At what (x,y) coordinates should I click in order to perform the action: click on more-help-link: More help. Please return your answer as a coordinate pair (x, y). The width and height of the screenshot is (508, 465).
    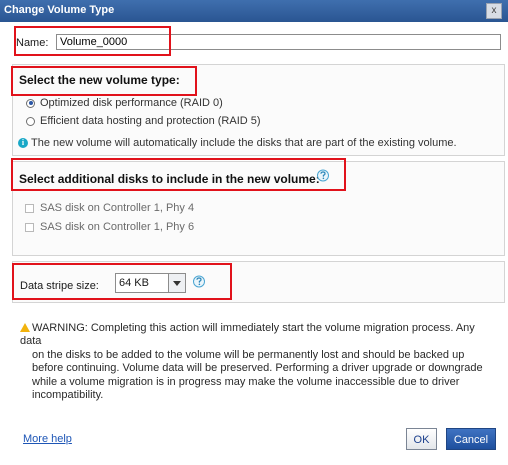
    Looking at the image, I should click on (47, 439).